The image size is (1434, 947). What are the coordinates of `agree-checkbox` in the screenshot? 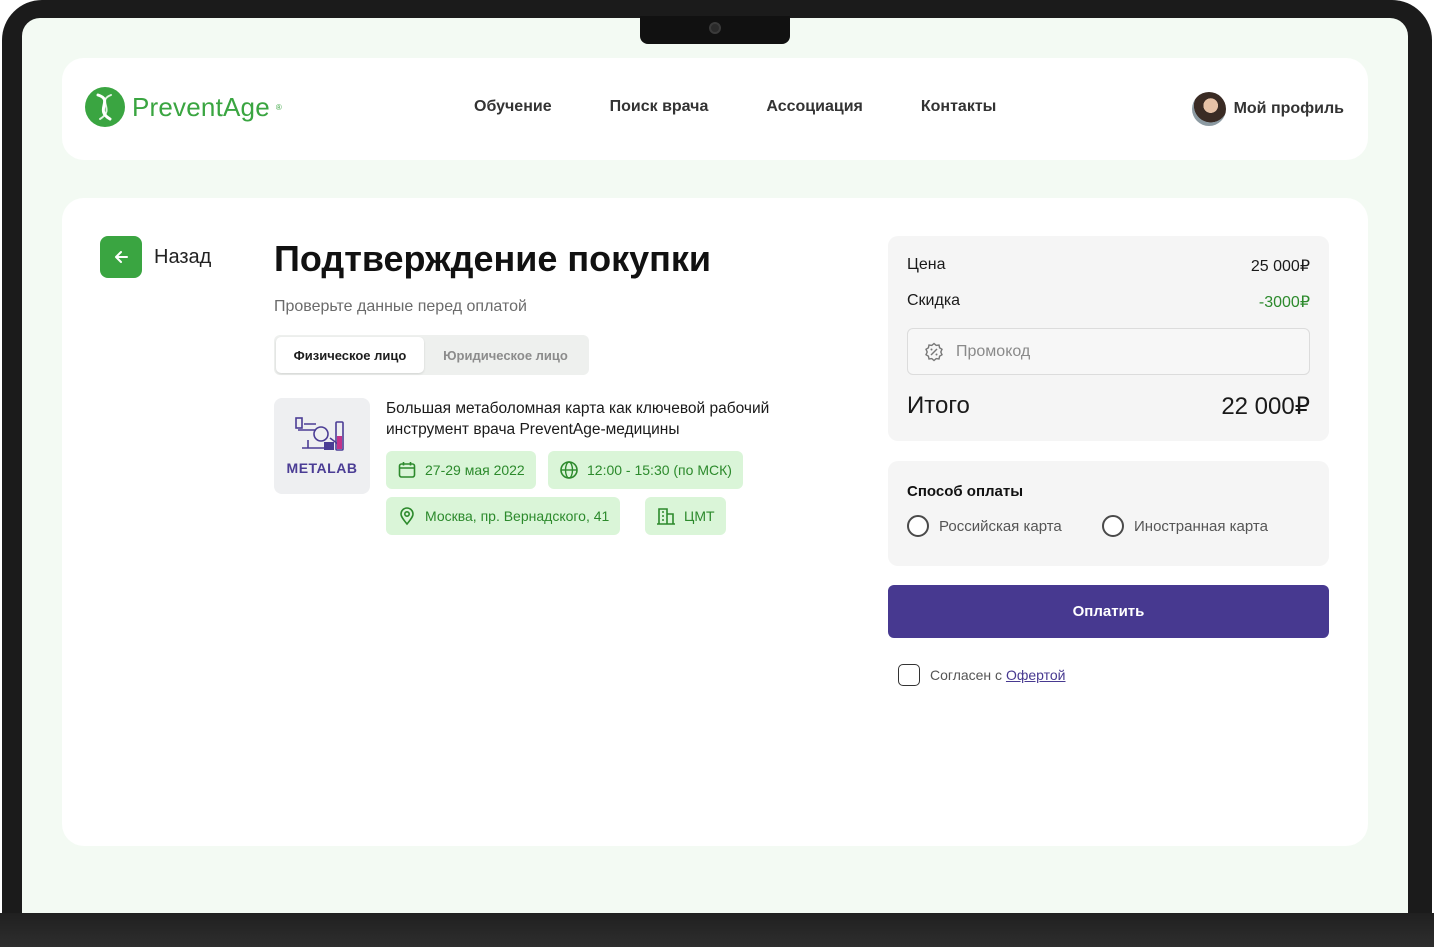 It's located at (909, 675).